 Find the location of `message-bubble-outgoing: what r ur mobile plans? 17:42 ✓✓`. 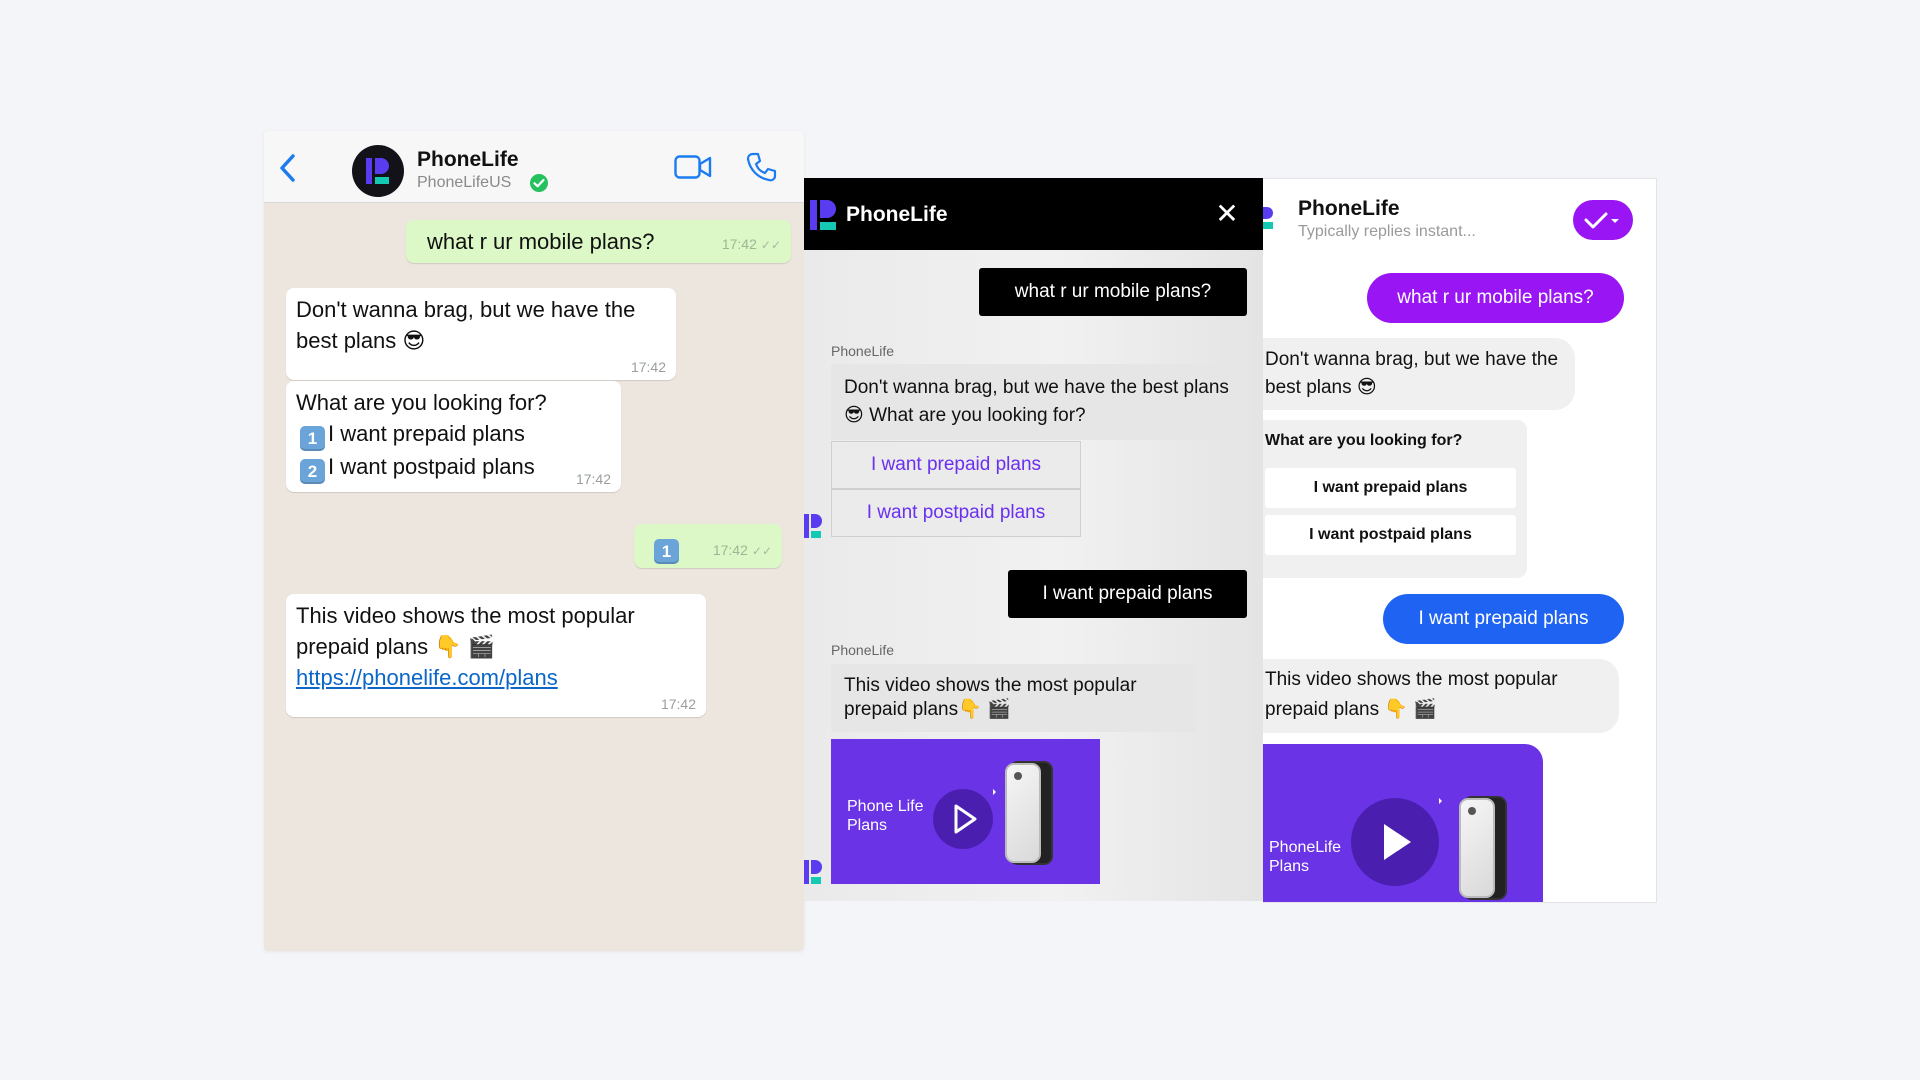

message-bubble-outgoing: what r ur mobile plans? 17:42 ✓✓ is located at coordinates (598, 241).